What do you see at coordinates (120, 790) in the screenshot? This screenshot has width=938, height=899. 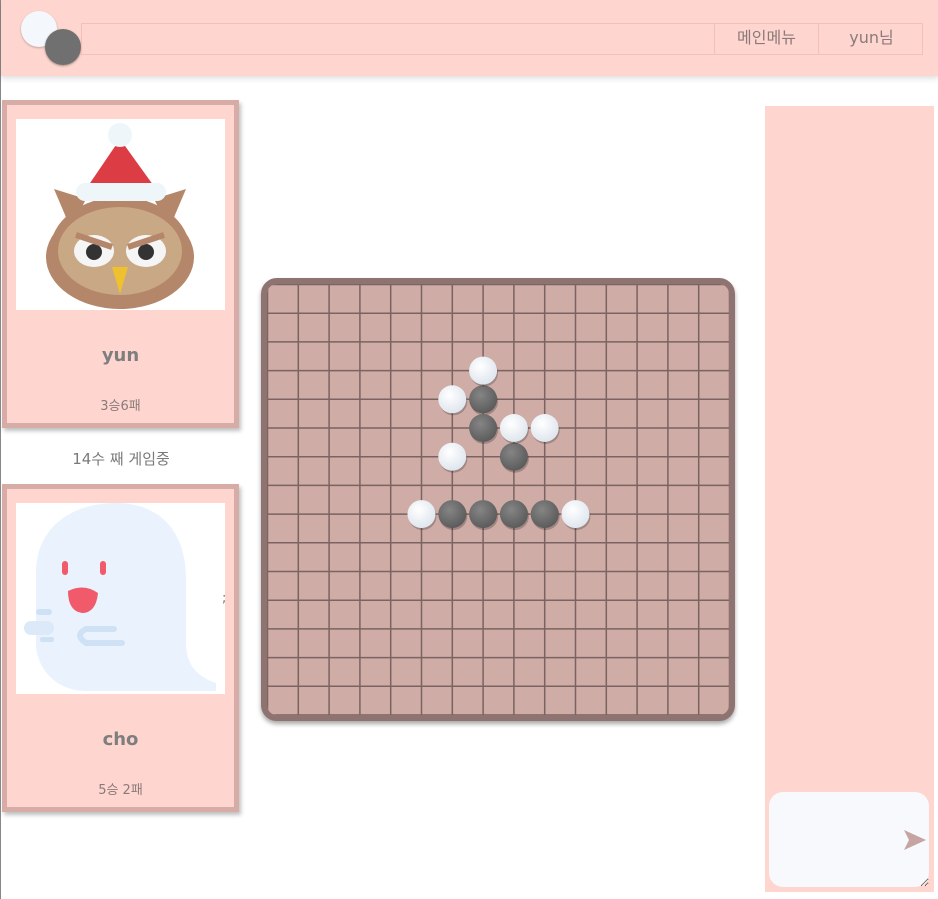 I see `player-record: 5승 2패` at bounding box center [120, 790].